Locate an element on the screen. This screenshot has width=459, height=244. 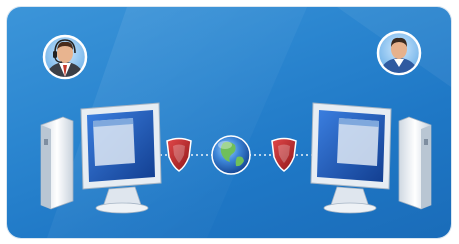
support-agent-avatar-icon is located at coordinates (65, 57).